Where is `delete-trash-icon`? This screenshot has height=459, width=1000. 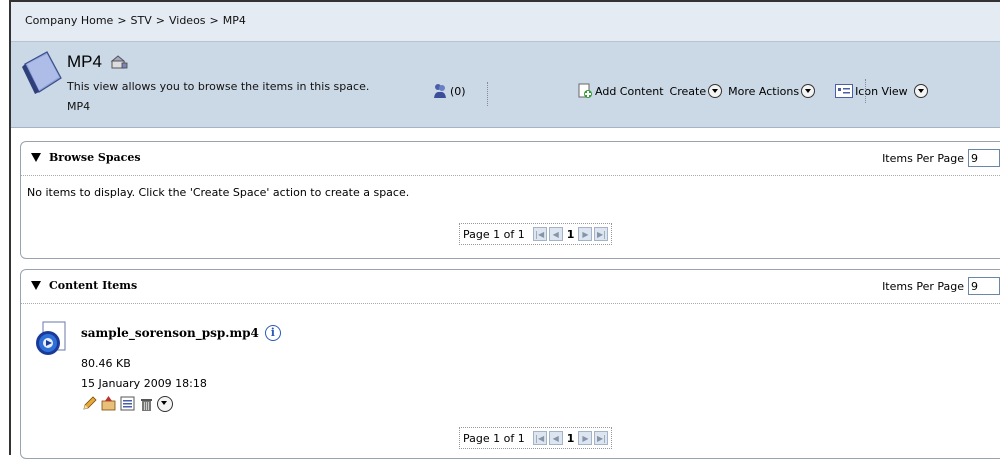 delete-trash-icon is located at coordinates (146, 403).